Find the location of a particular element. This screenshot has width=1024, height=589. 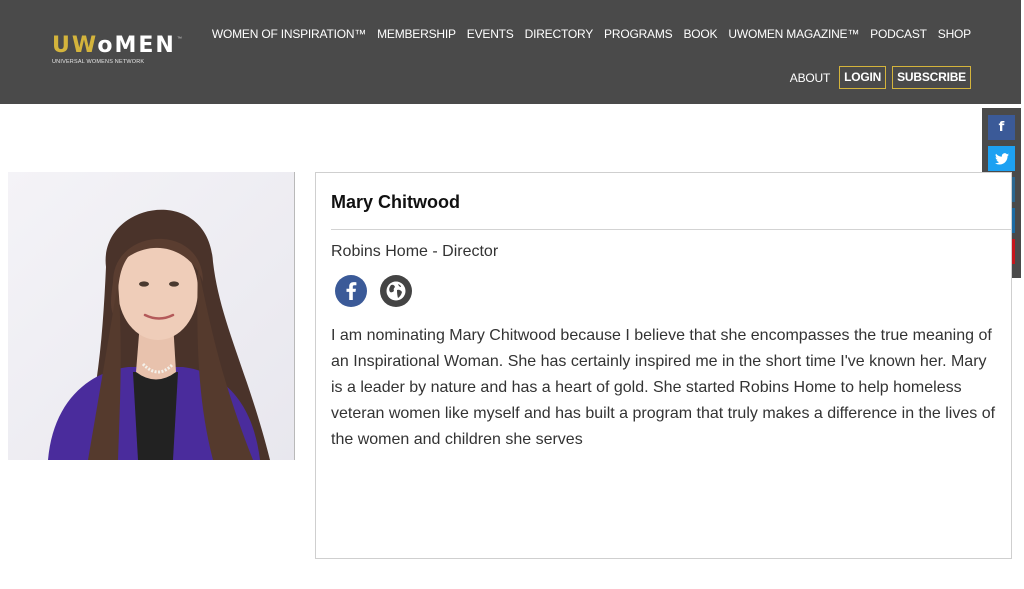

nav-about: ABOUT is located at coordinates (810, 78).